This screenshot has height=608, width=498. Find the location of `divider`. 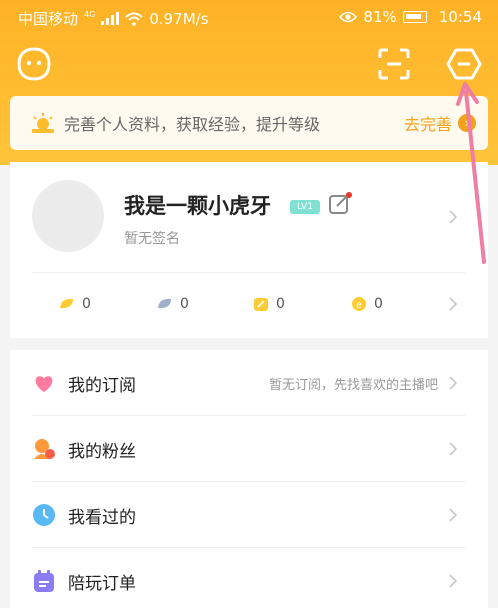

divider is located at coordinates (249, 272).